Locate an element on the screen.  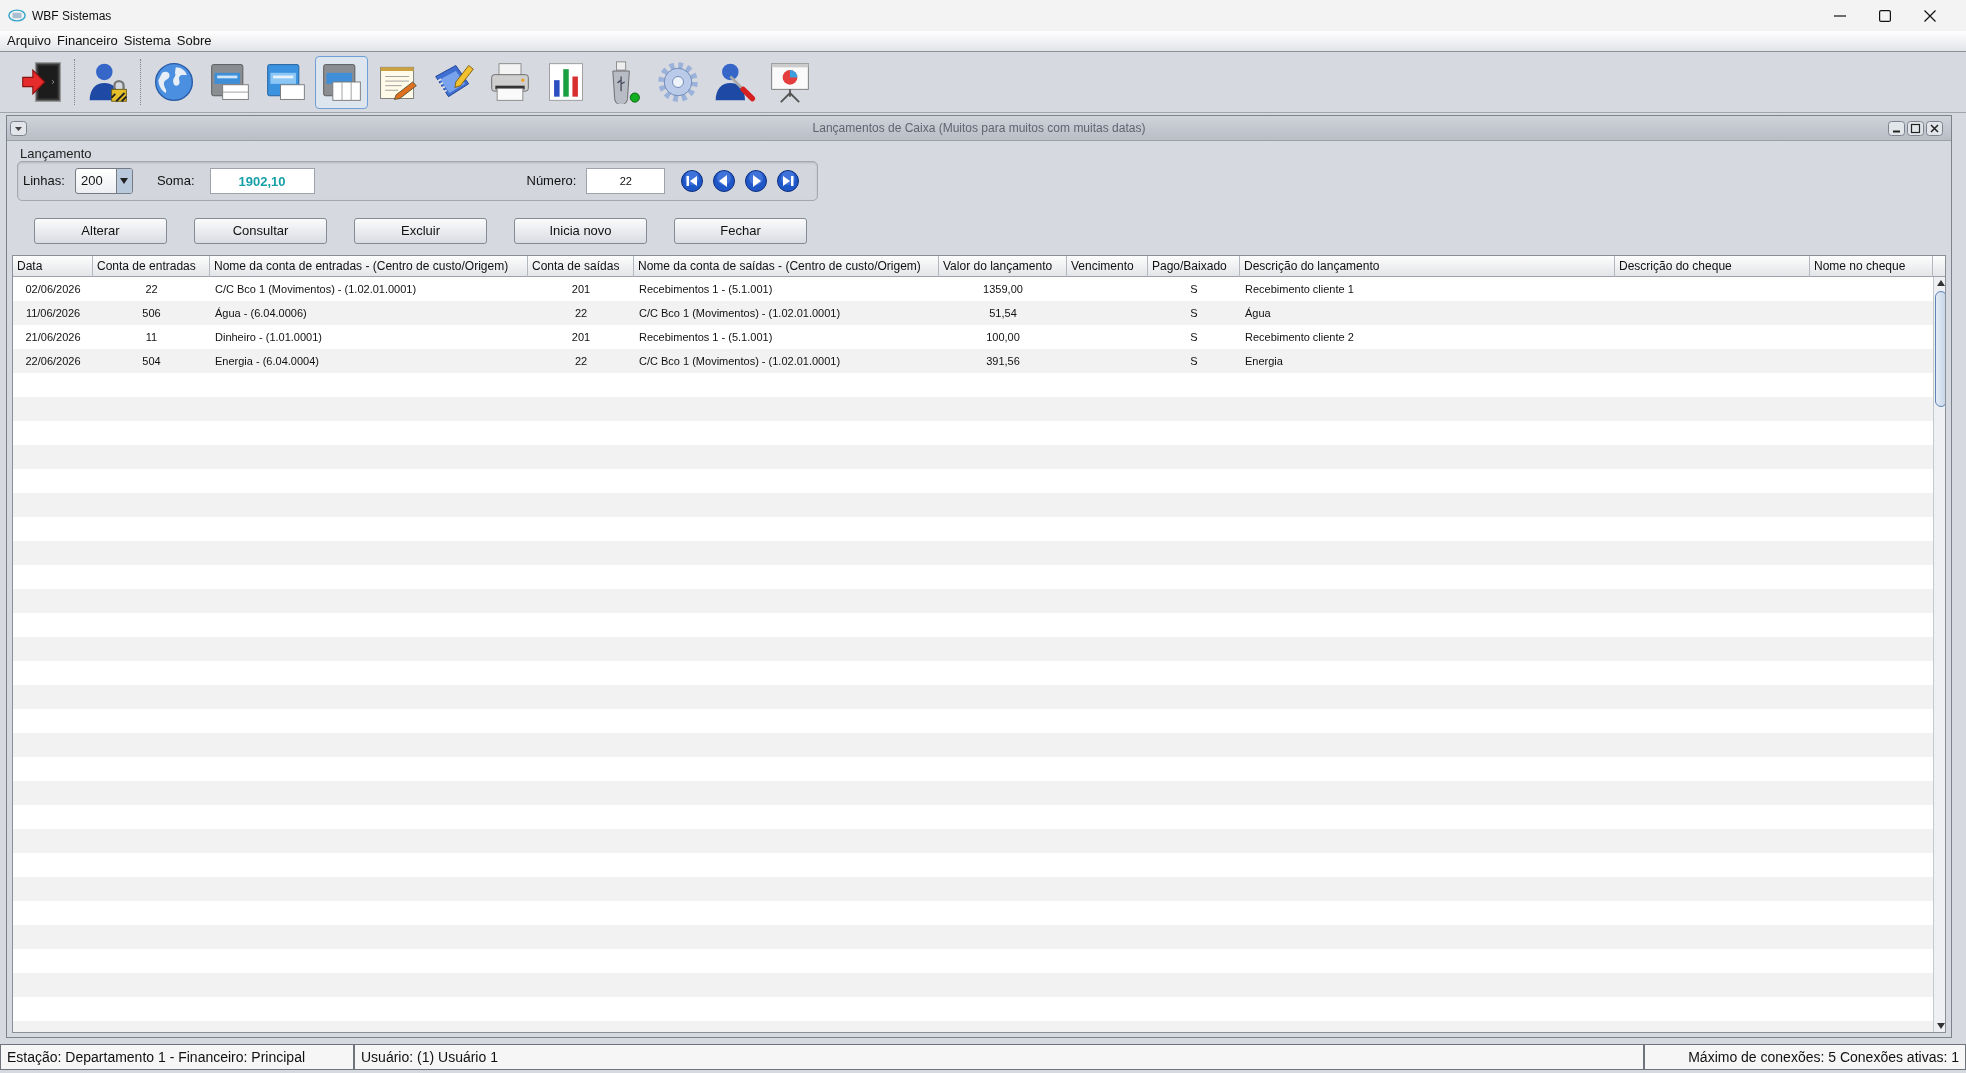
number-field: 22 is located at coordinates (626, 181).